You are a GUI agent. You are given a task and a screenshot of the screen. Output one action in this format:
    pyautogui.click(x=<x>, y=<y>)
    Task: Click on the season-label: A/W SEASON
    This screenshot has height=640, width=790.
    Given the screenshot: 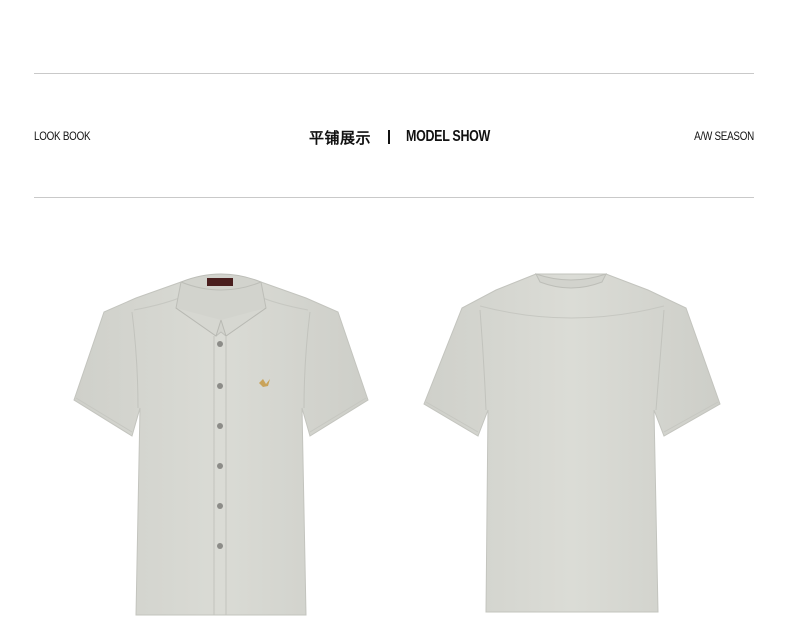 What is the action you would take?
    pyautogui.click(x=724, y=136)
    